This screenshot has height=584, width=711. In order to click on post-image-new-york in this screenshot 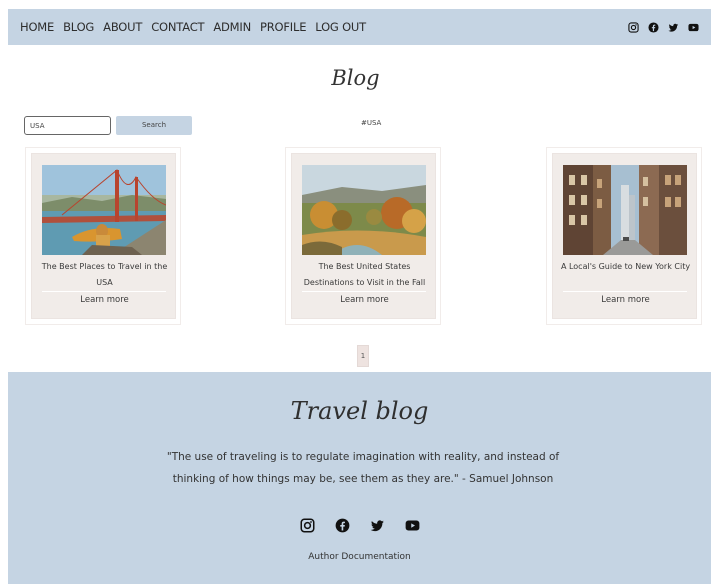, I will do `click(625, 210)`.